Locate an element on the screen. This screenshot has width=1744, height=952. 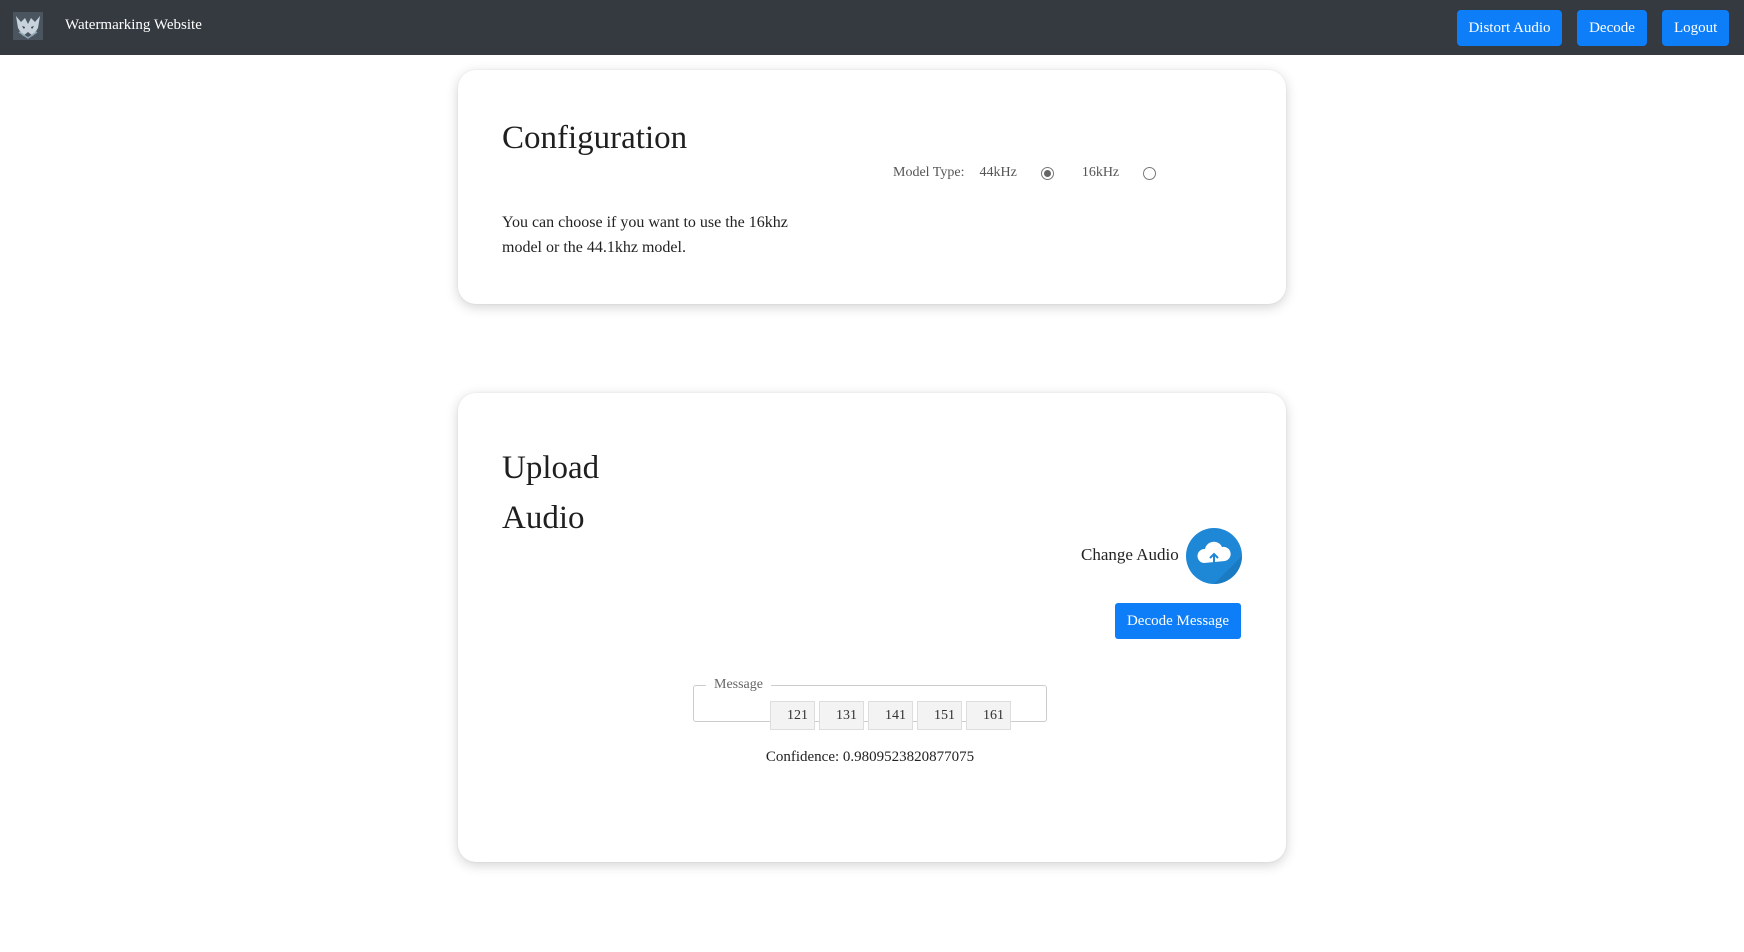
decode-message-button: Decode Message is located at coordinates (1178, 621).